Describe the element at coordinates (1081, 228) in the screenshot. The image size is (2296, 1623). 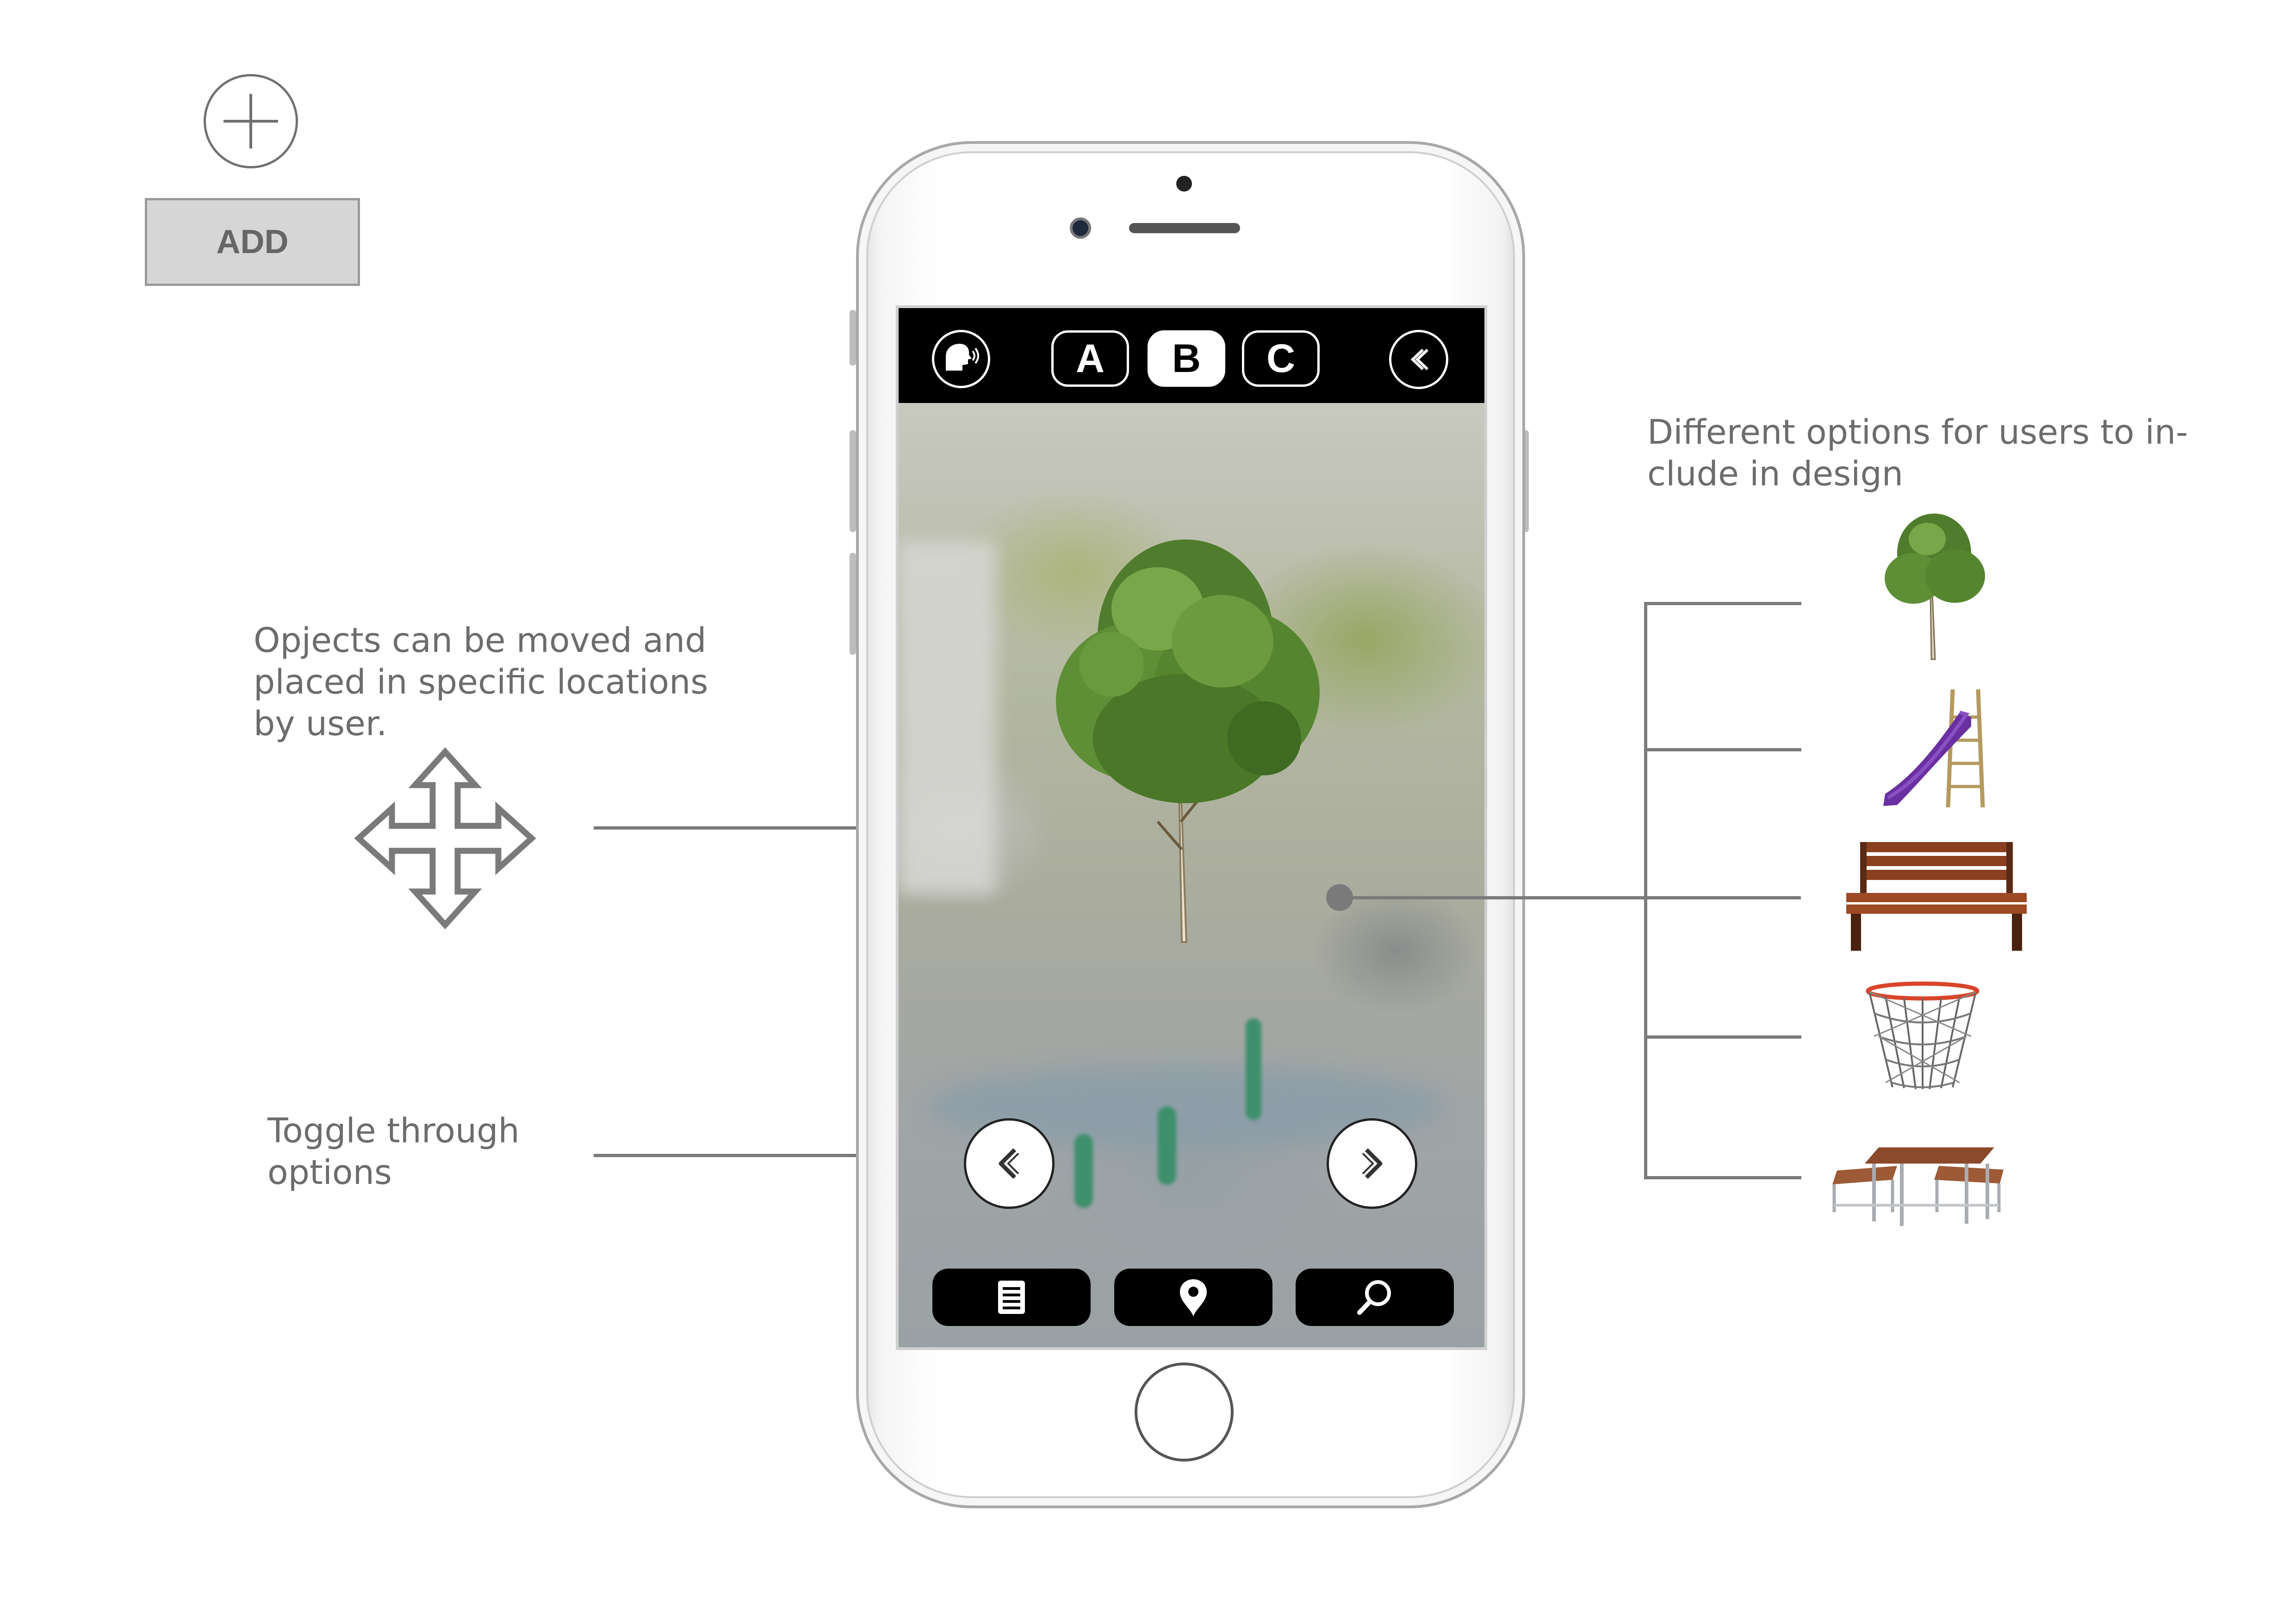
I see `front-camera` at that location.